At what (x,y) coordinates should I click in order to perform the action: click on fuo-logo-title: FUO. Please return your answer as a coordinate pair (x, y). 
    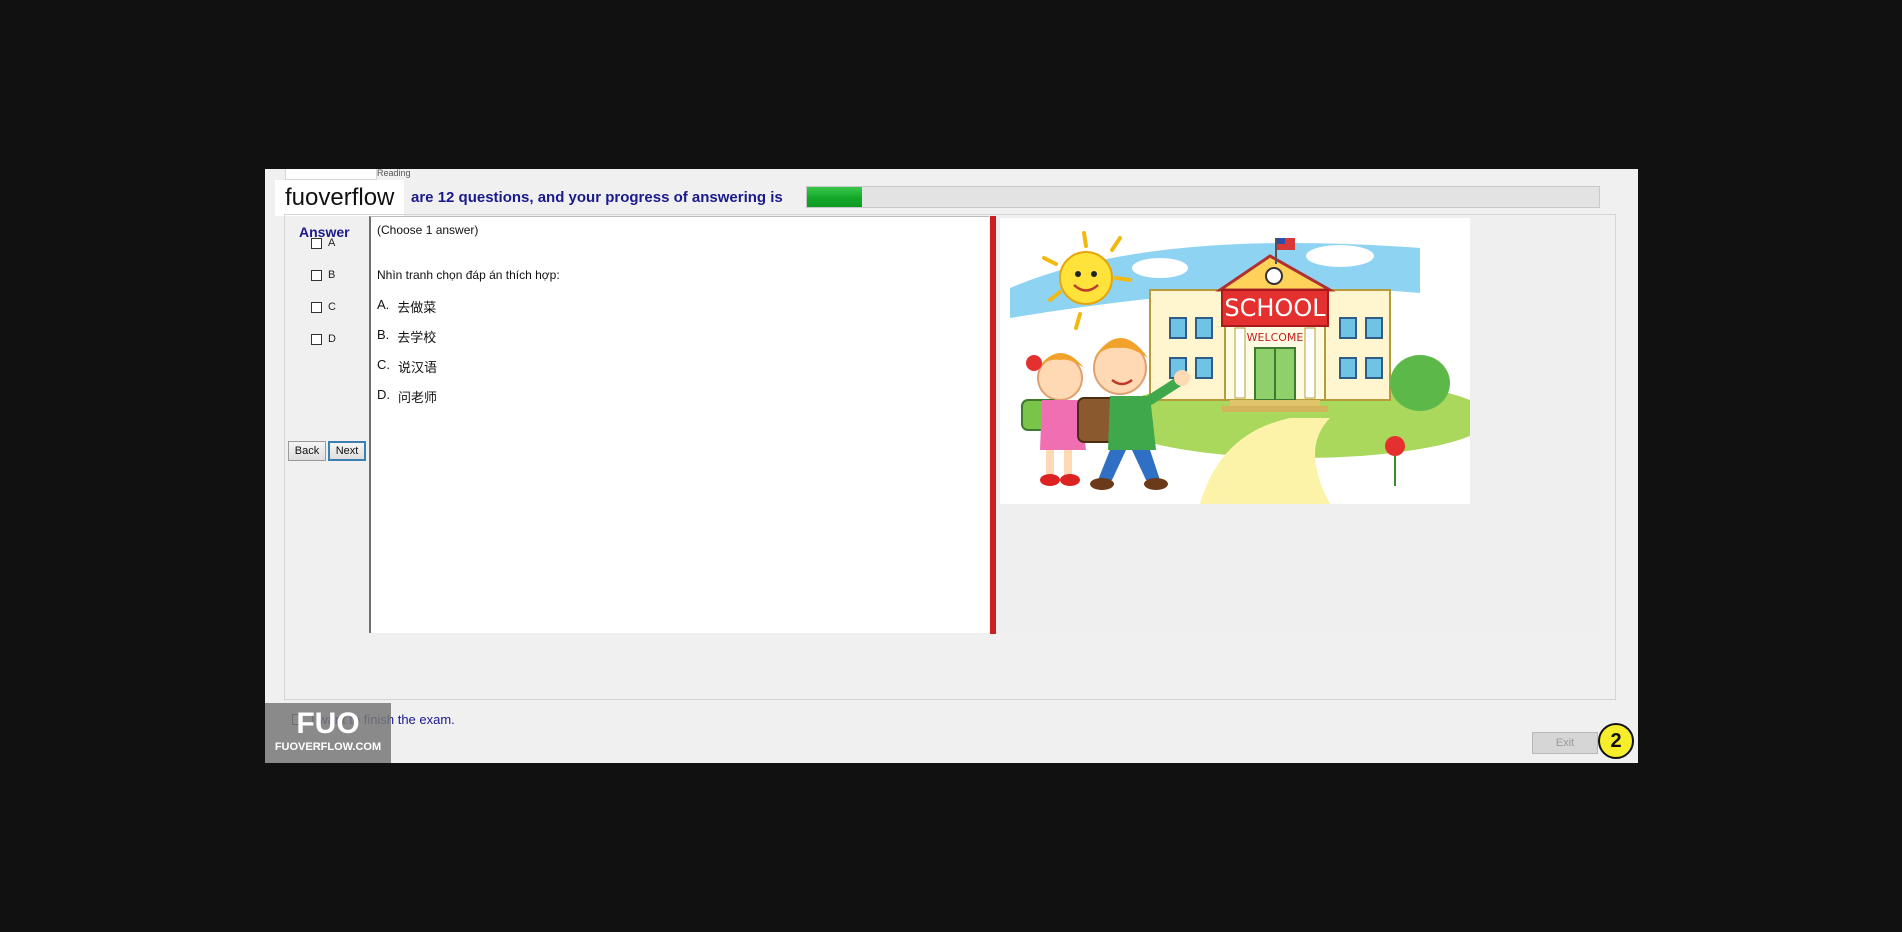
    Looking at the image, I should click on (328, 723).